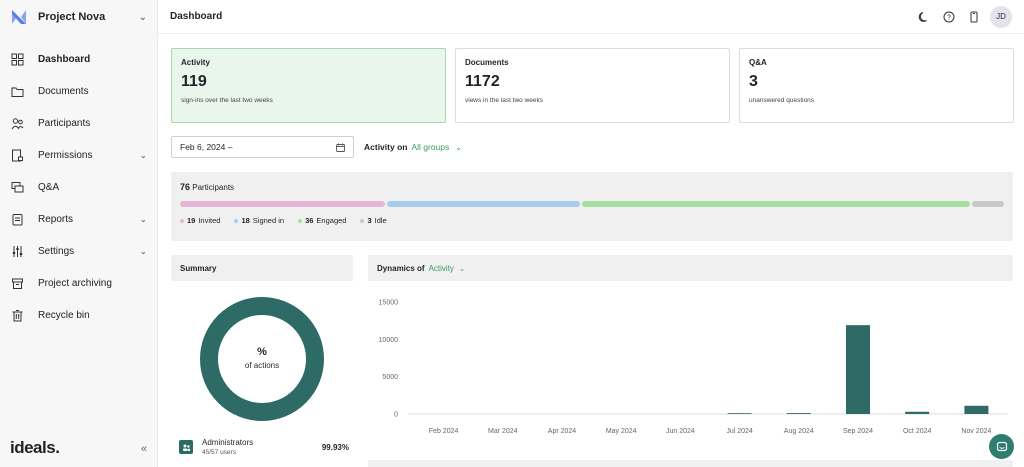 The height and width of the screenshot is (467, 1024). I want to click on project-selector: Project Nova ⌄, so click(78, 17).